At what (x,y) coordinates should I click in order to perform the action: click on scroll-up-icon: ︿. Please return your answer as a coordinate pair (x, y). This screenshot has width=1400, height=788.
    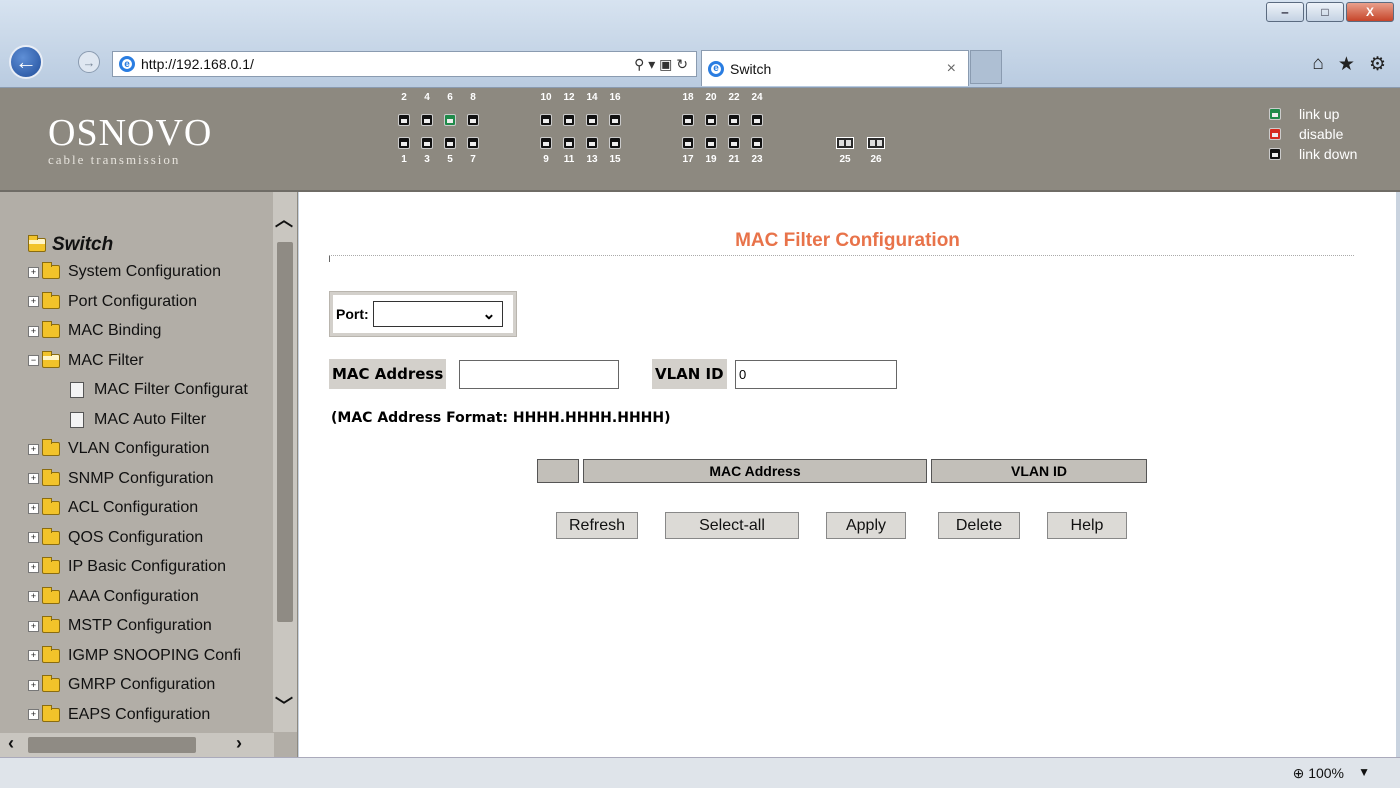
    Looking at the image, I should click on (284, 219).